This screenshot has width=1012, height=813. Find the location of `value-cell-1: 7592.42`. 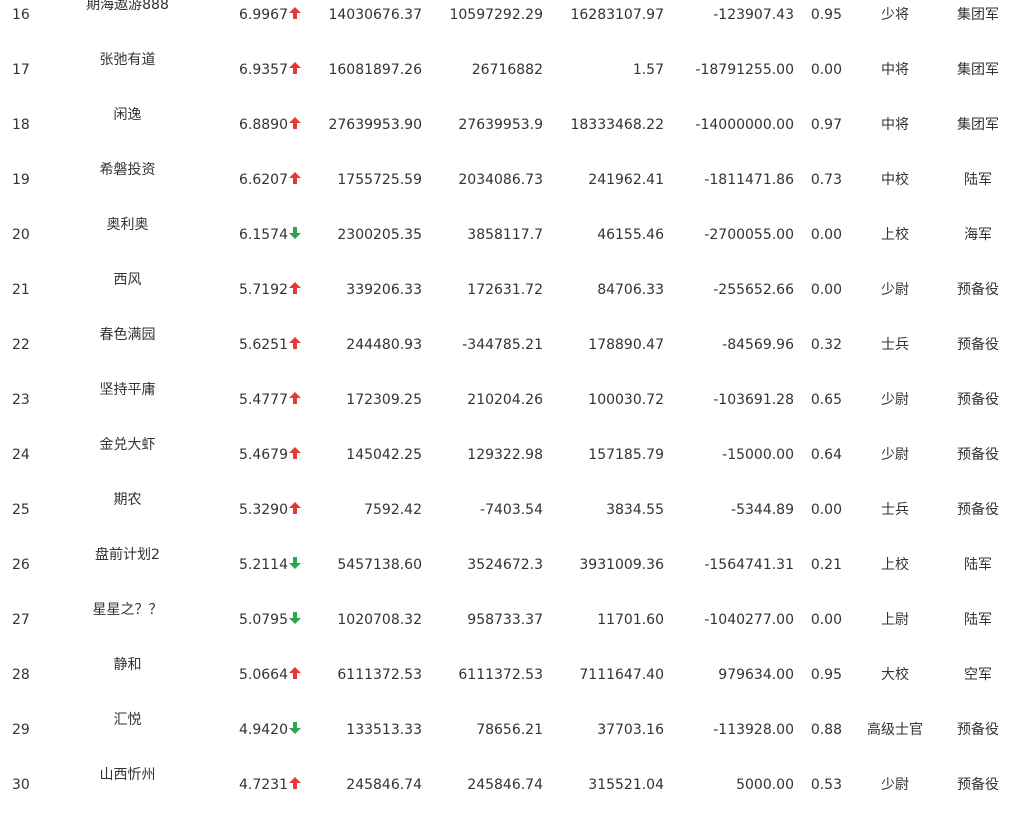

value-cell-1: 7592.42 is located at coordinates (393, 510).